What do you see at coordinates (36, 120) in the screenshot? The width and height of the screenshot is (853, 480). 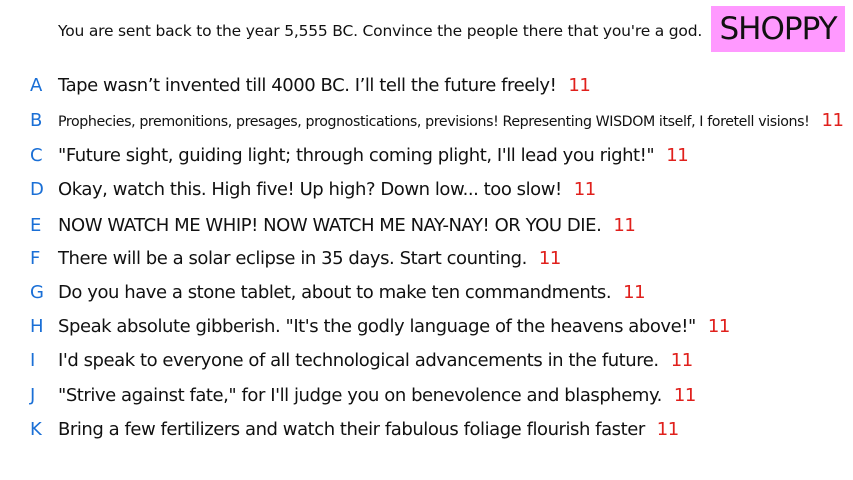 I see `answer-letter: B` at bounding box center [36, 120].